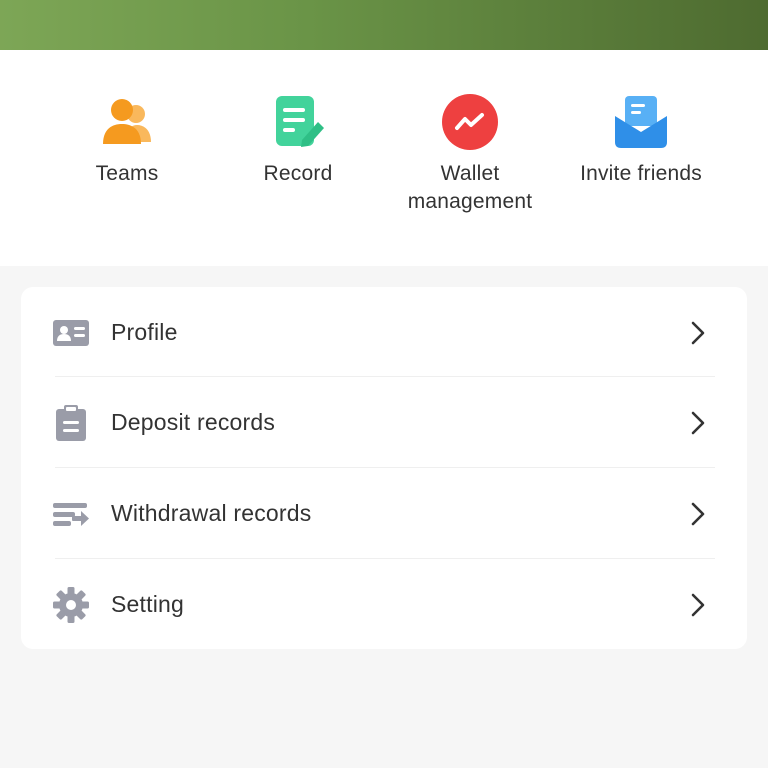 The width and height of the screenshot is (768, 768). I want to click on menu-item-setting: Setting, so click(384, 604).